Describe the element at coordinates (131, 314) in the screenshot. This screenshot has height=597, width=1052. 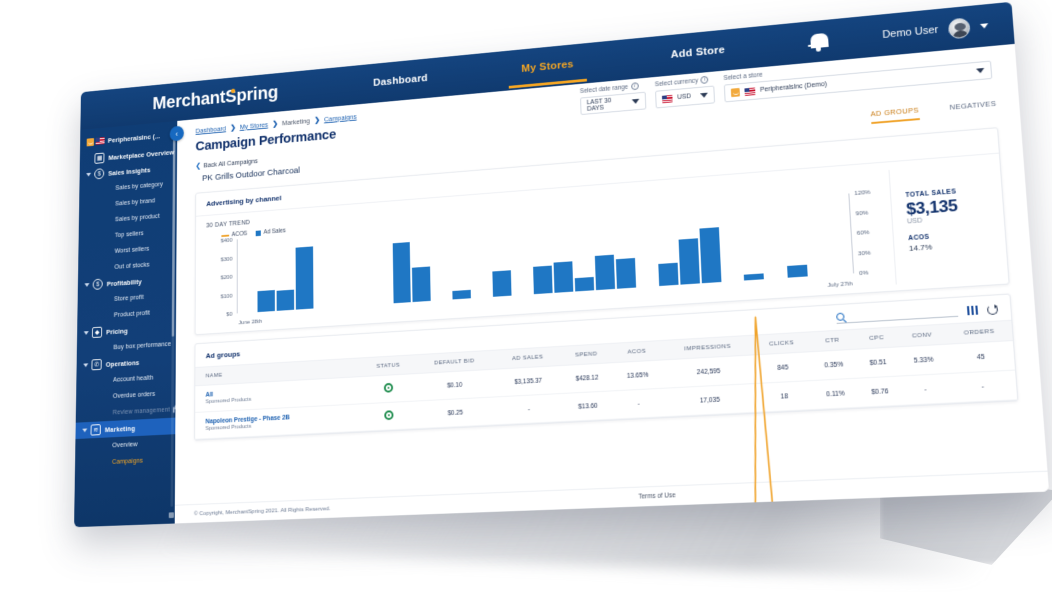
I see `sidebar-item-label: Product profit` at that location.